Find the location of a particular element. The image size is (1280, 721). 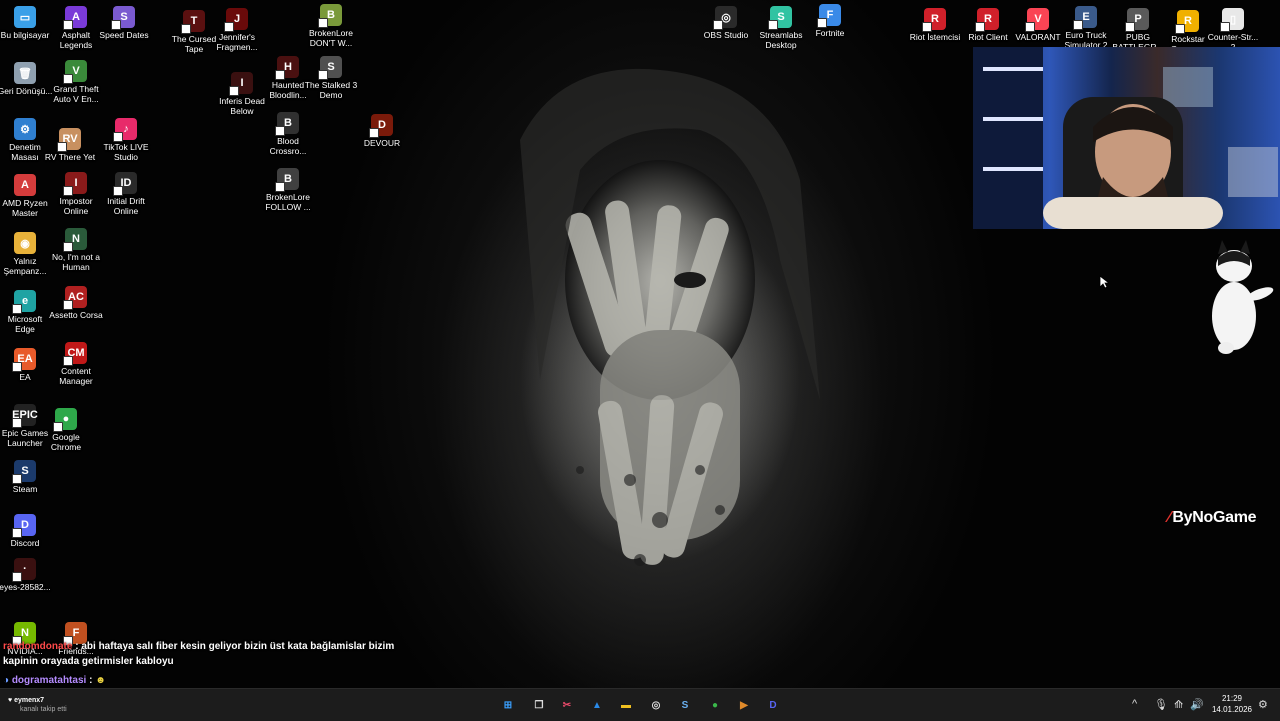

desktop-icon-label: Speed Dates is located at coordinates (124, 35).